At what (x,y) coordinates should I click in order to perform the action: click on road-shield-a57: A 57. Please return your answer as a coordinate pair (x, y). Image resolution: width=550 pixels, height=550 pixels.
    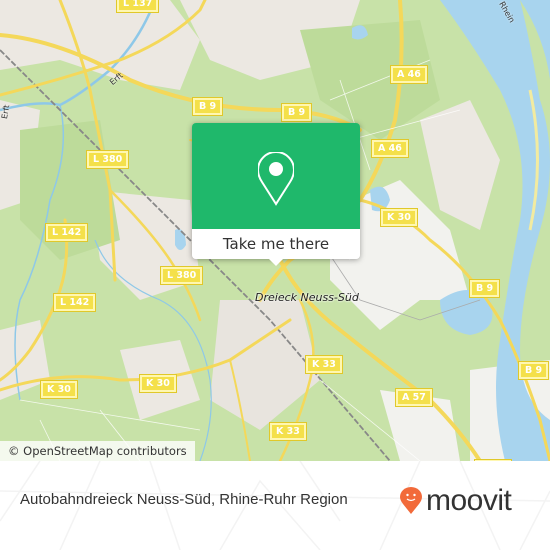
    Looking at the image, I should click on (414, 397).